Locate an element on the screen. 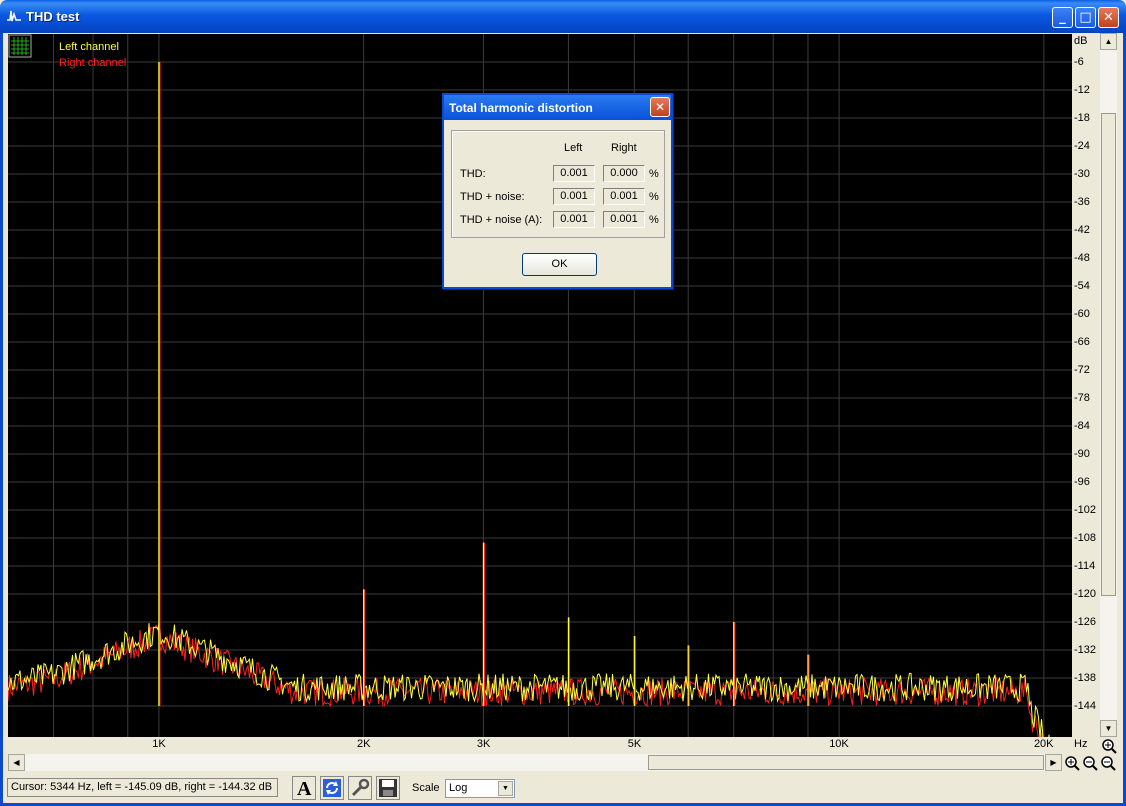  thd-left-value: 0.001 is located at coordinates (574, 173).